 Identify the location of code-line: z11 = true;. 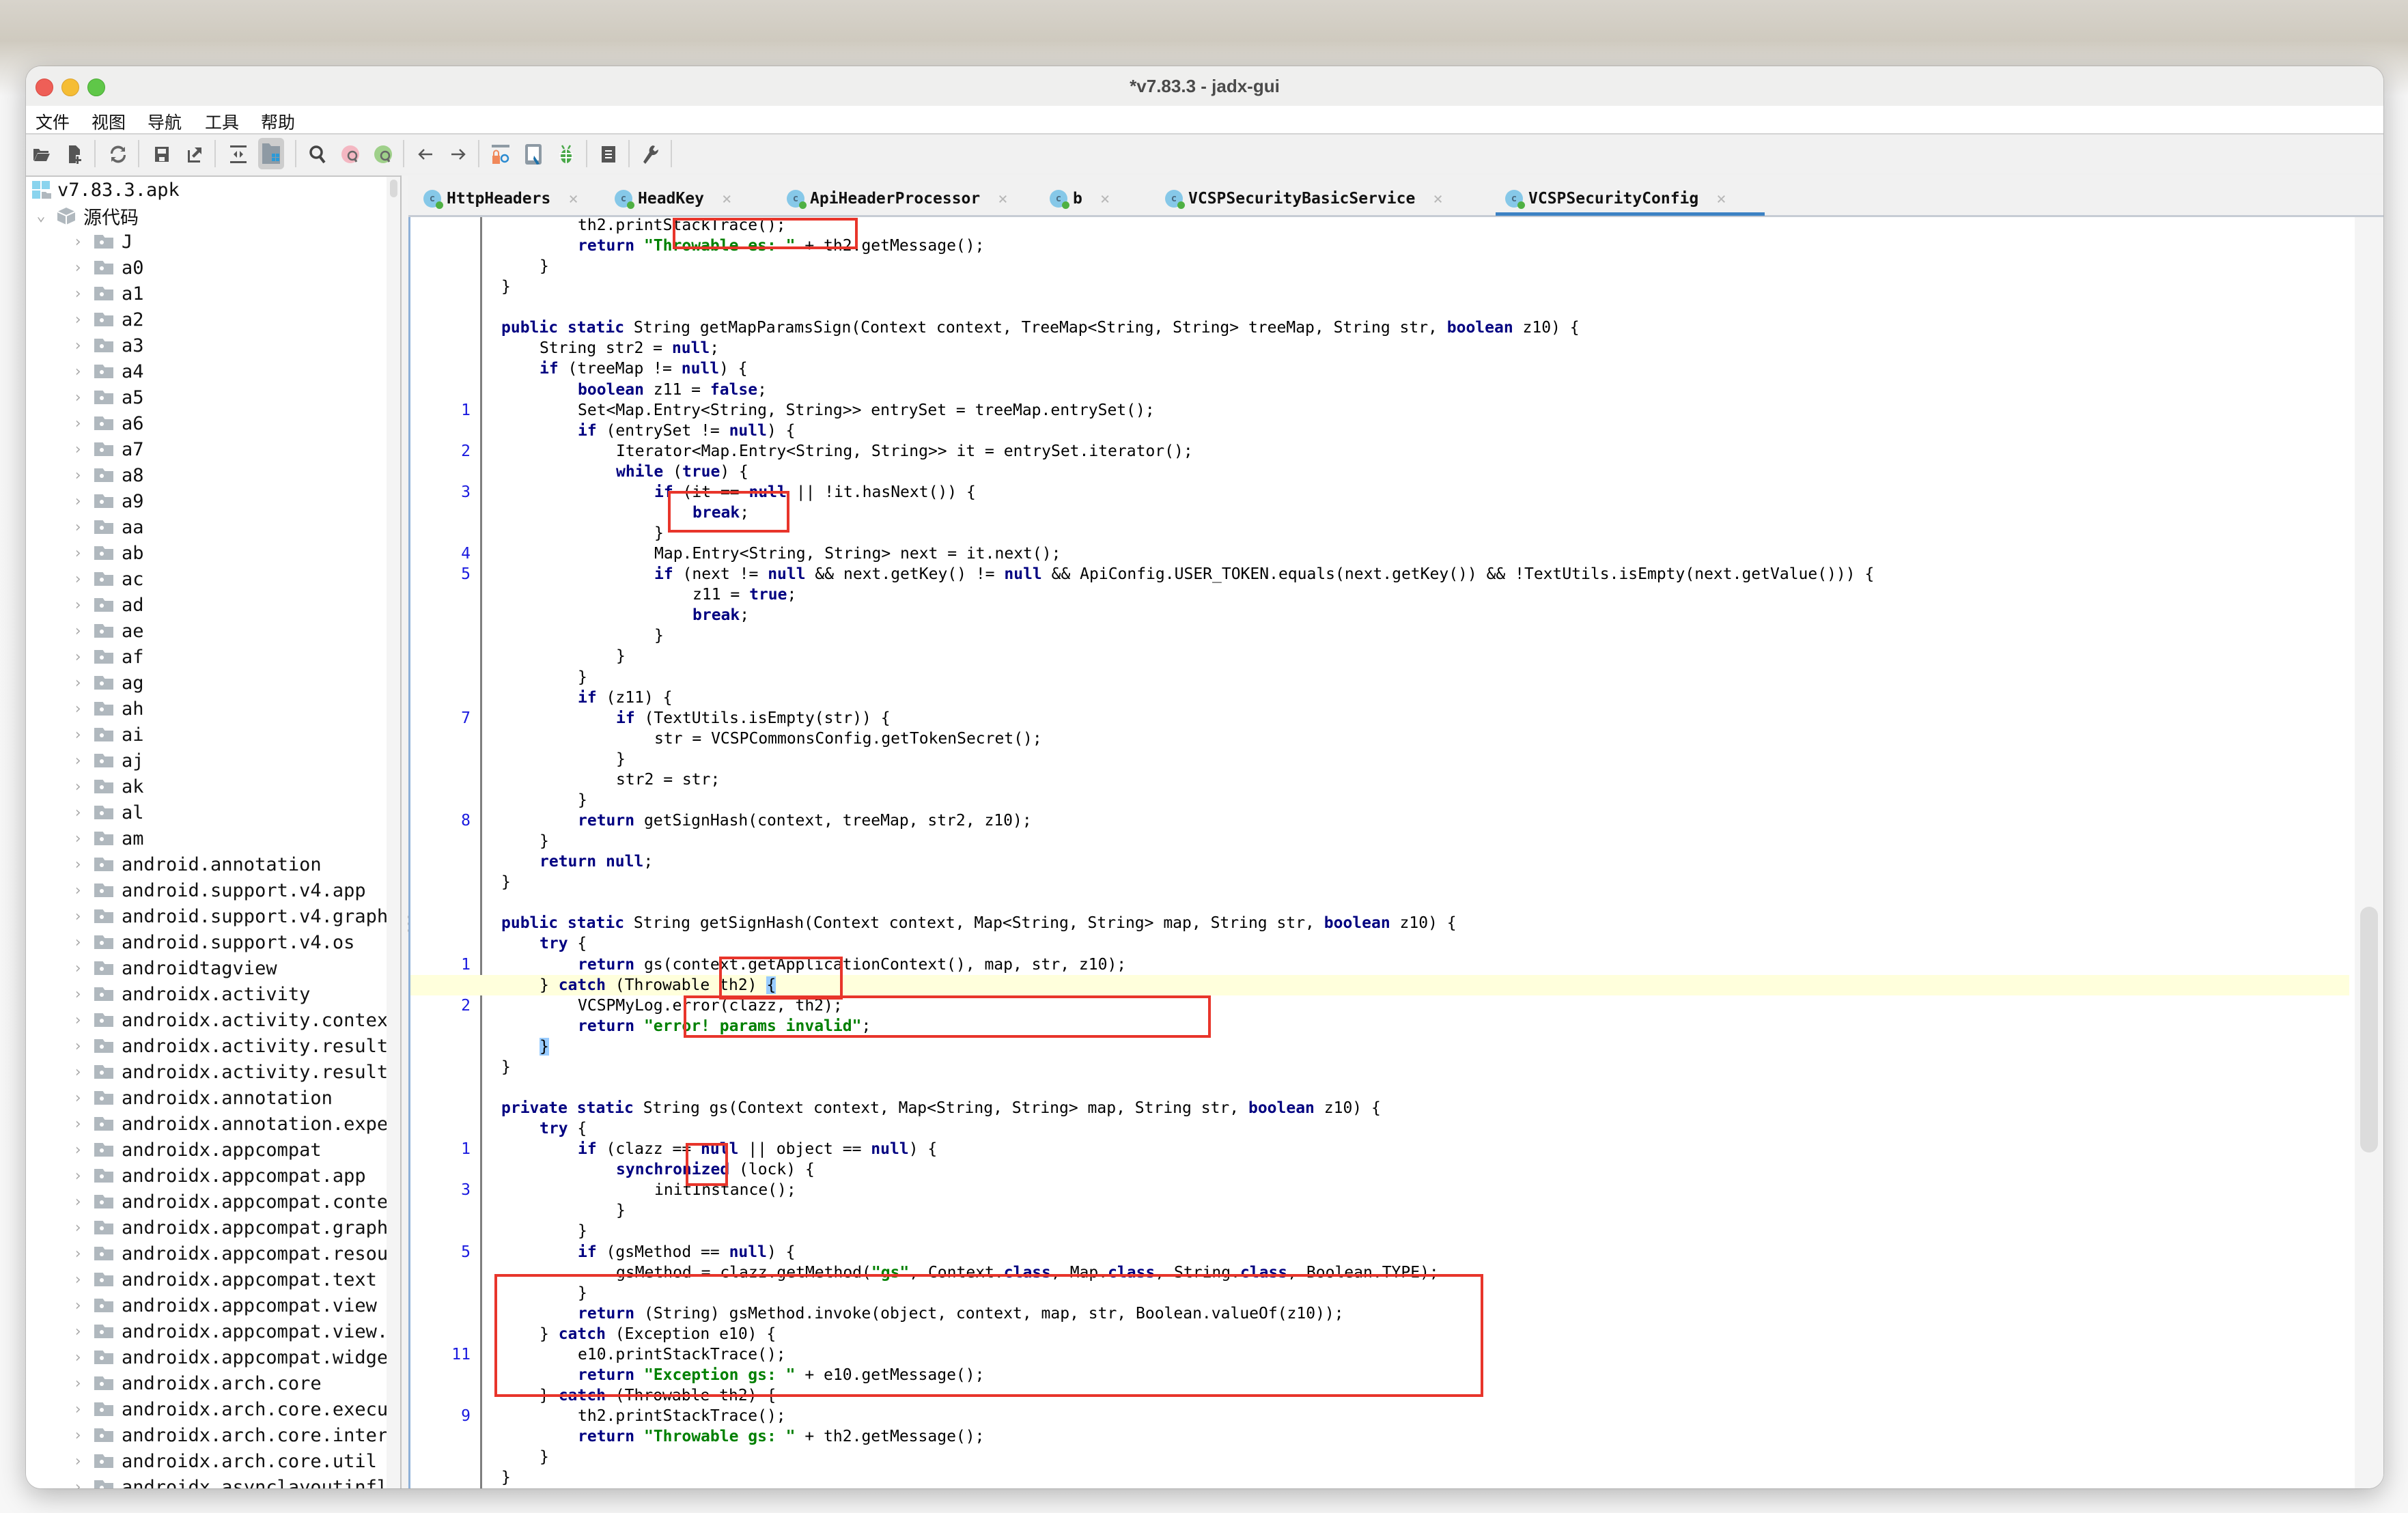
(1379, 595).